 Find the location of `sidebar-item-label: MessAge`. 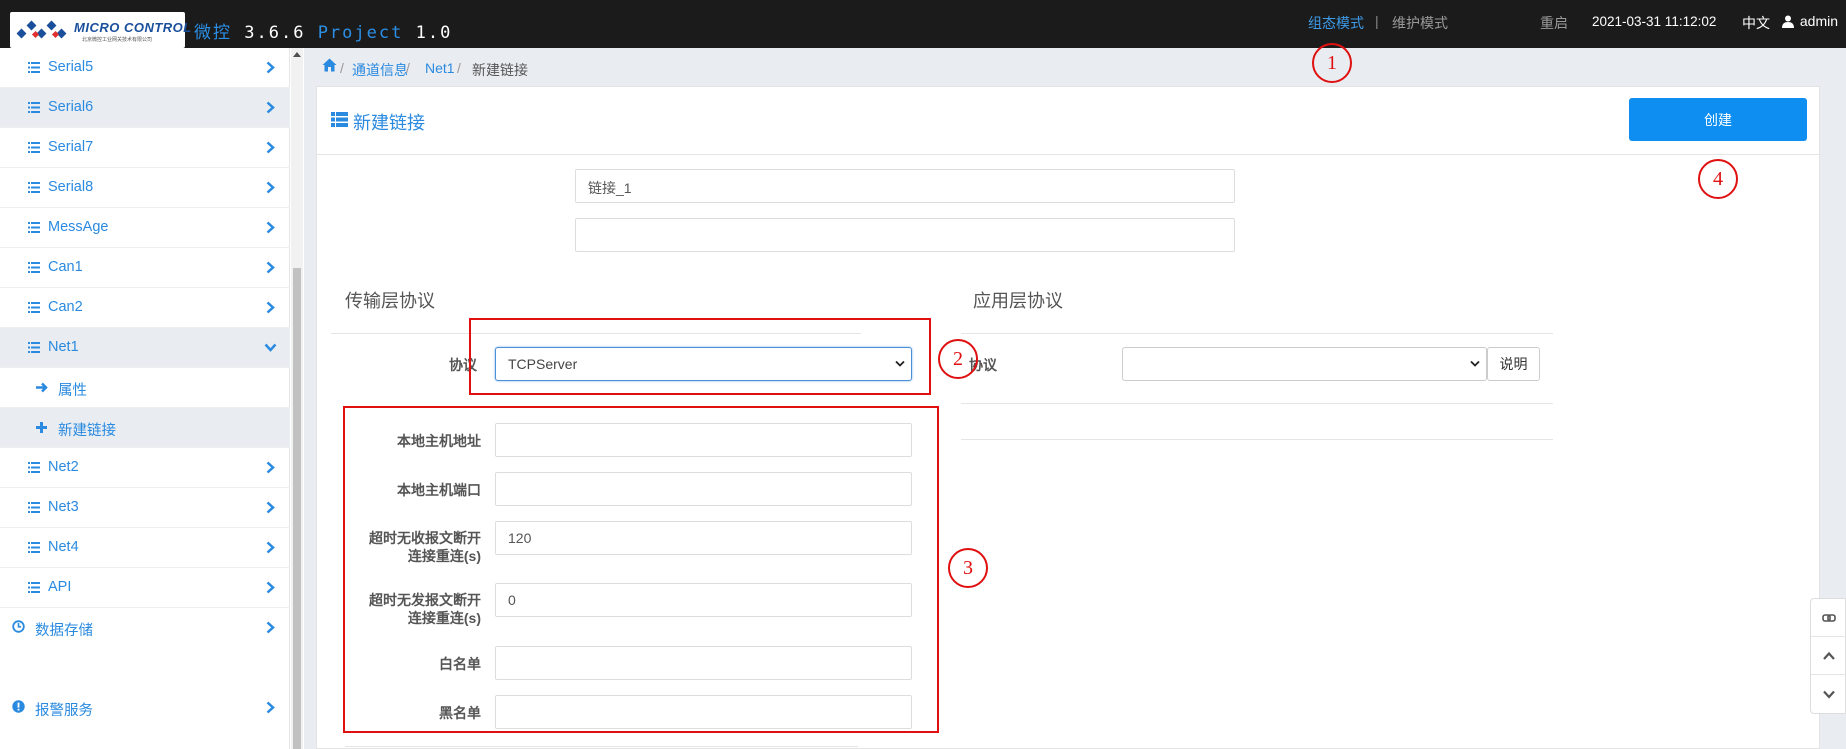

sidebar-item-label: MessAge is located at coordinates (78, 227).